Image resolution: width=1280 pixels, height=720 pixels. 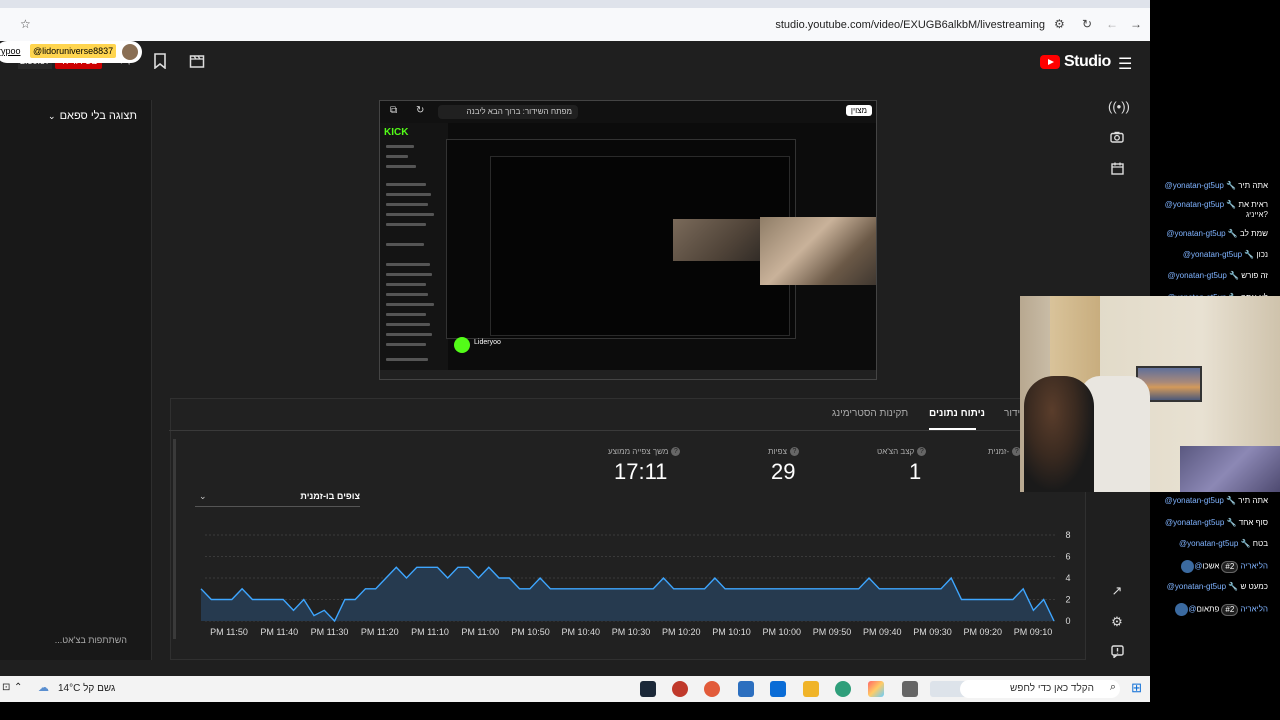 I want to click on chat-message: @yonatan-gt5up 🔧 נכון, so click(x=1225, y=255).